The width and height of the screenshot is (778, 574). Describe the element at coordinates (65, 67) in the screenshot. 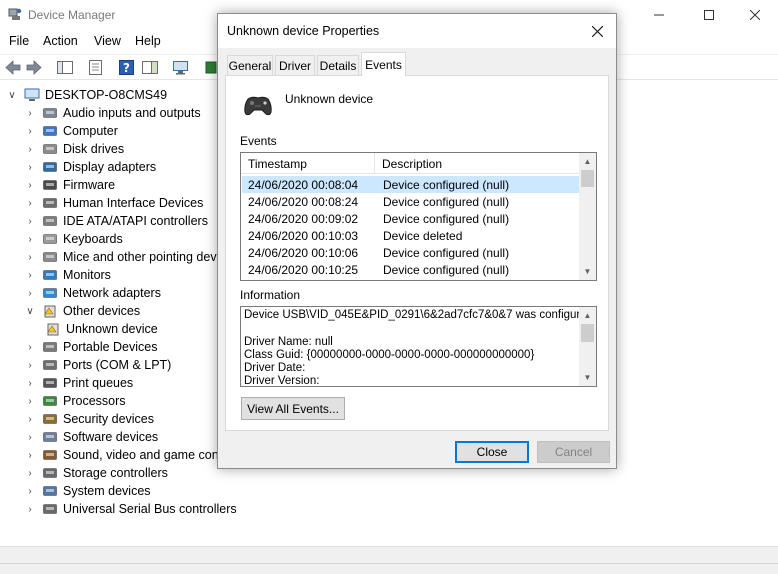

I see `show-hide-tree-icon` at that location.